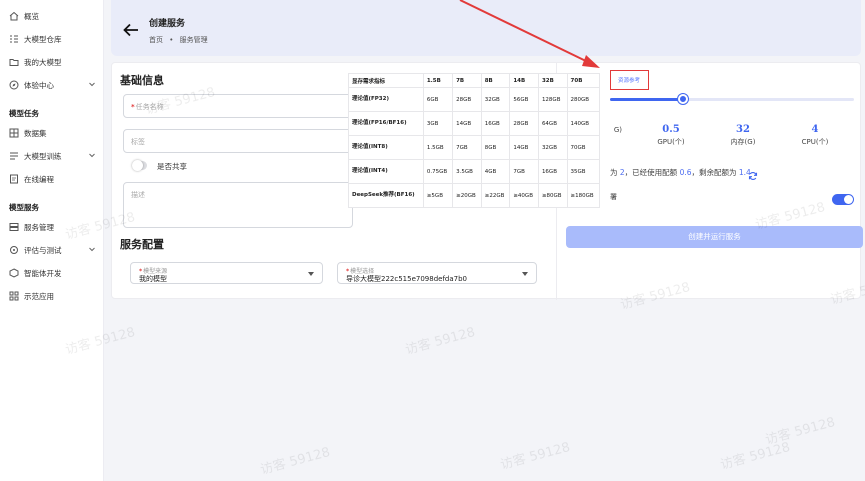 Image resolution: width=865 pixels, height=481 pixels. I want to click on model-select-value: 导诊大模型222c515e7098defda7b0, so click(406, 279).